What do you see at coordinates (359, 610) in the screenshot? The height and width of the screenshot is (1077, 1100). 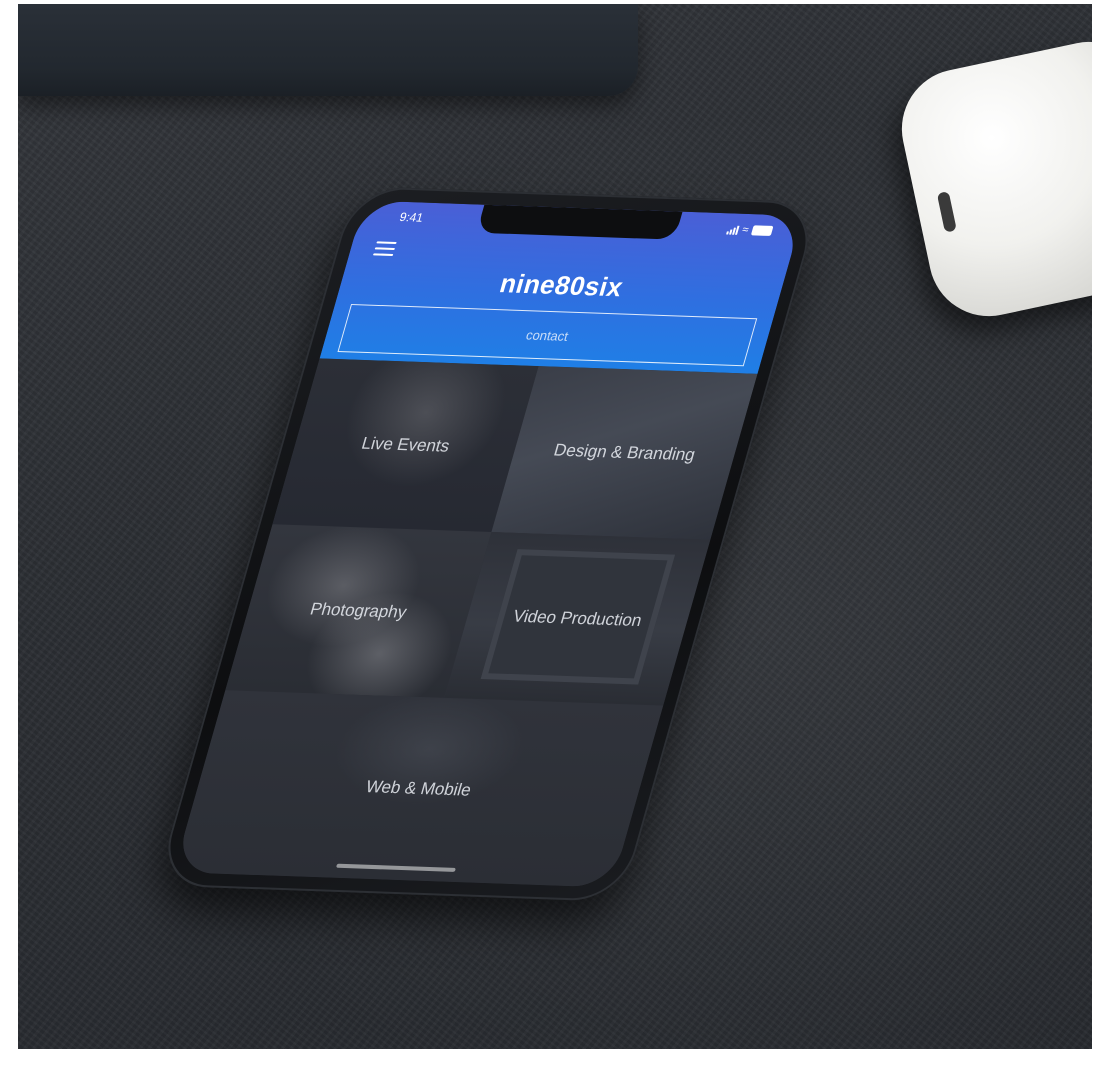 I see `tile-label: Photography` at bounding box center [359, 610].